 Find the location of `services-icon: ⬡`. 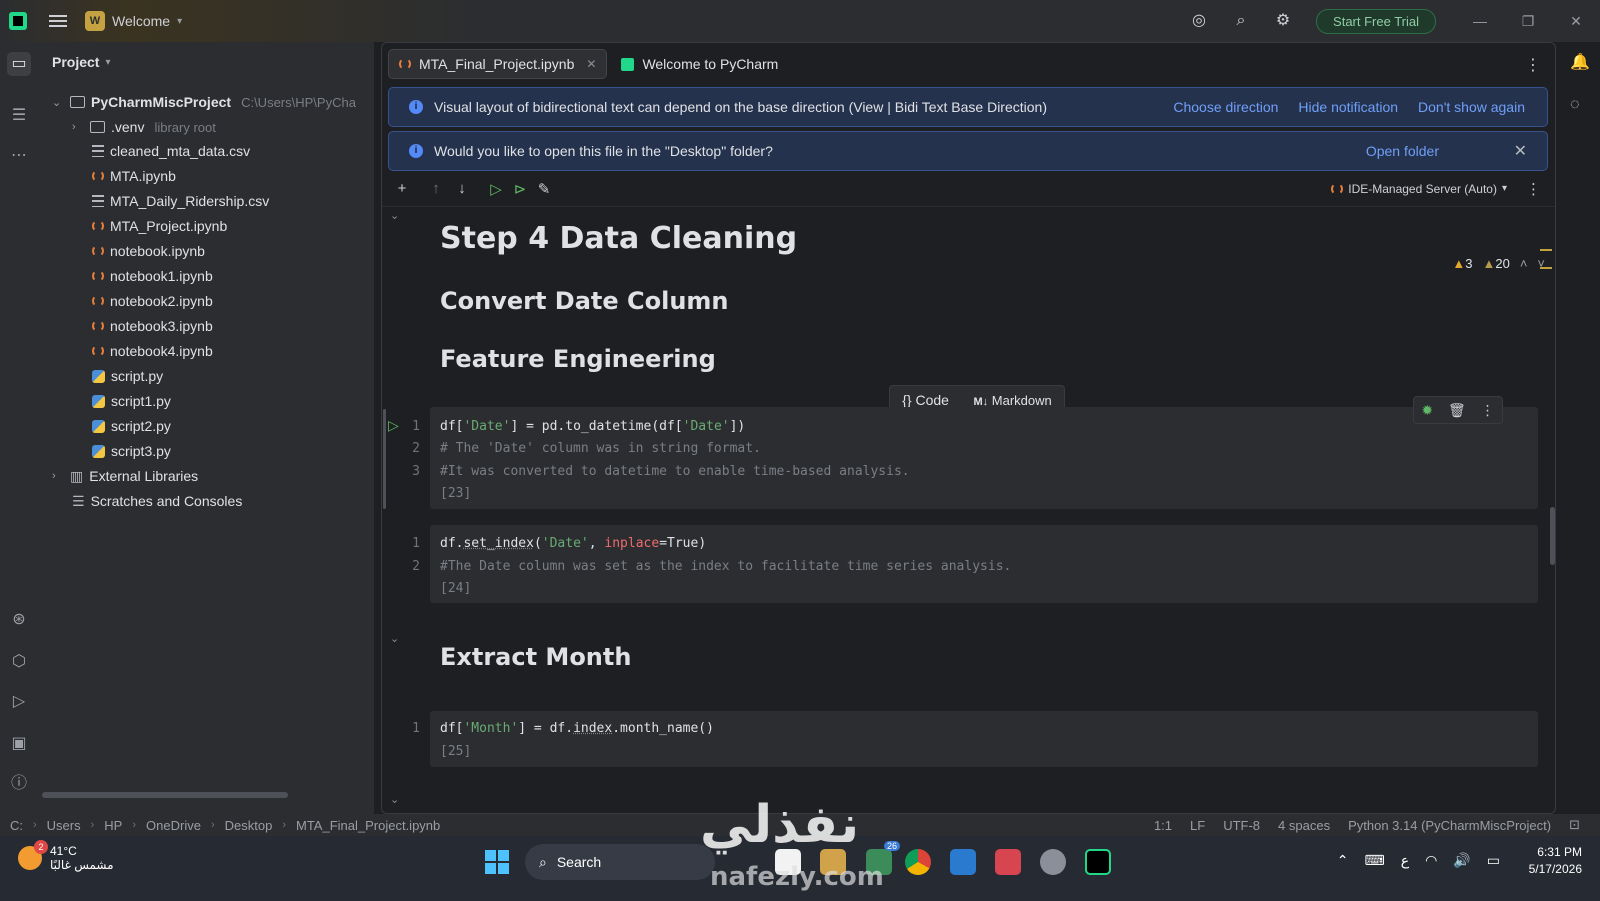

services-icon: ⬡ is located at coordinates (19, 662).